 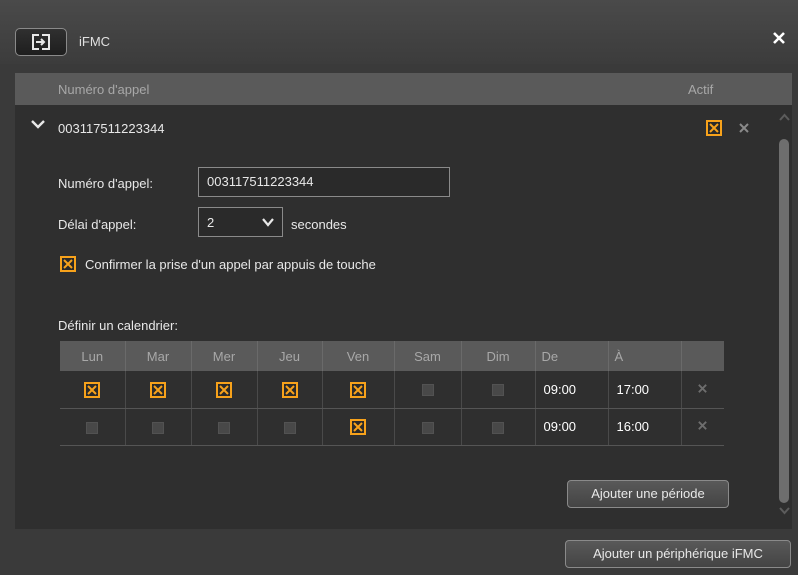 I want to click on col-from: De, so click(x=572, y=356).